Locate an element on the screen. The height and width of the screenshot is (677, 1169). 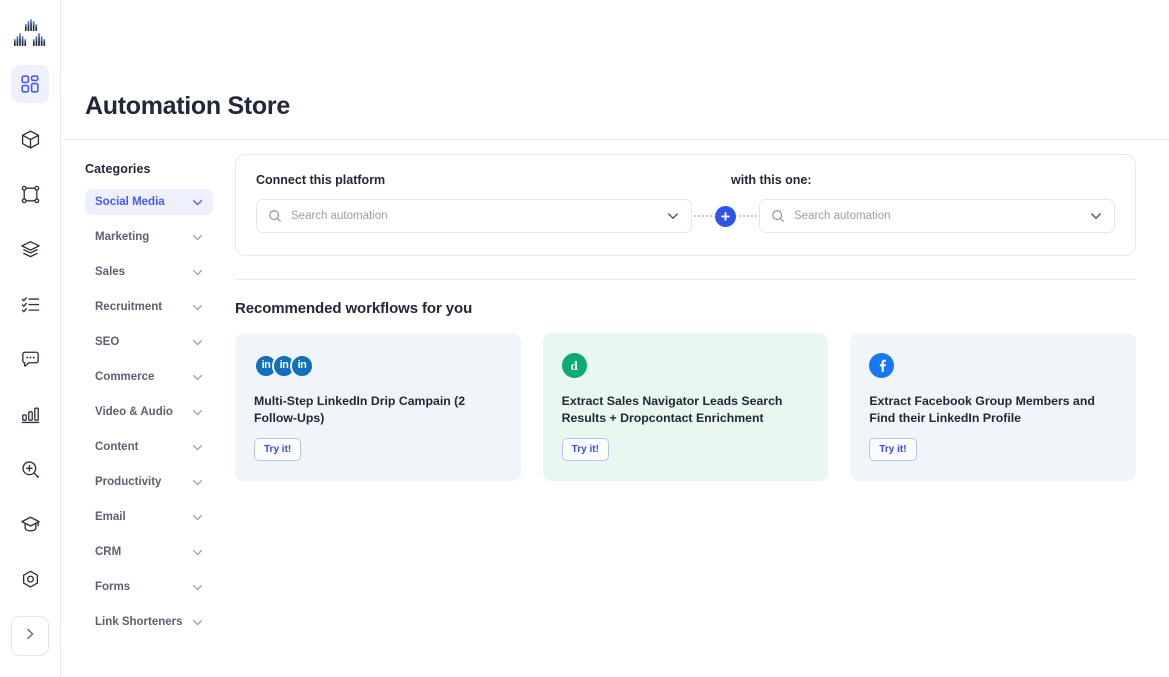
sidebar-item-analytics is located at coordinates (30, 414).